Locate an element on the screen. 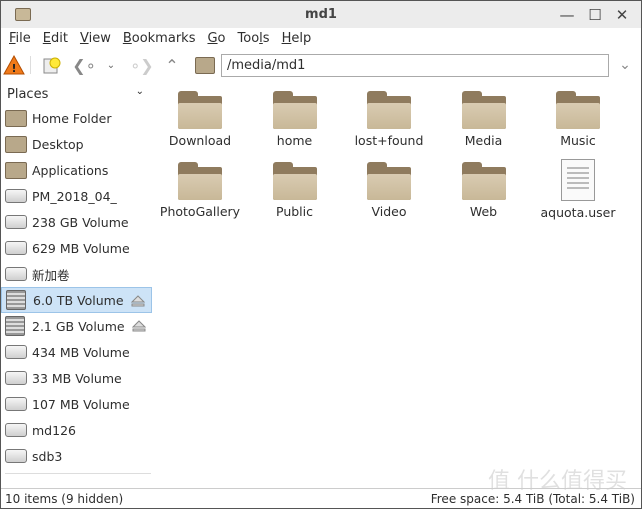  folder-item: PhotoGallery is located at coordinates (200, 187).